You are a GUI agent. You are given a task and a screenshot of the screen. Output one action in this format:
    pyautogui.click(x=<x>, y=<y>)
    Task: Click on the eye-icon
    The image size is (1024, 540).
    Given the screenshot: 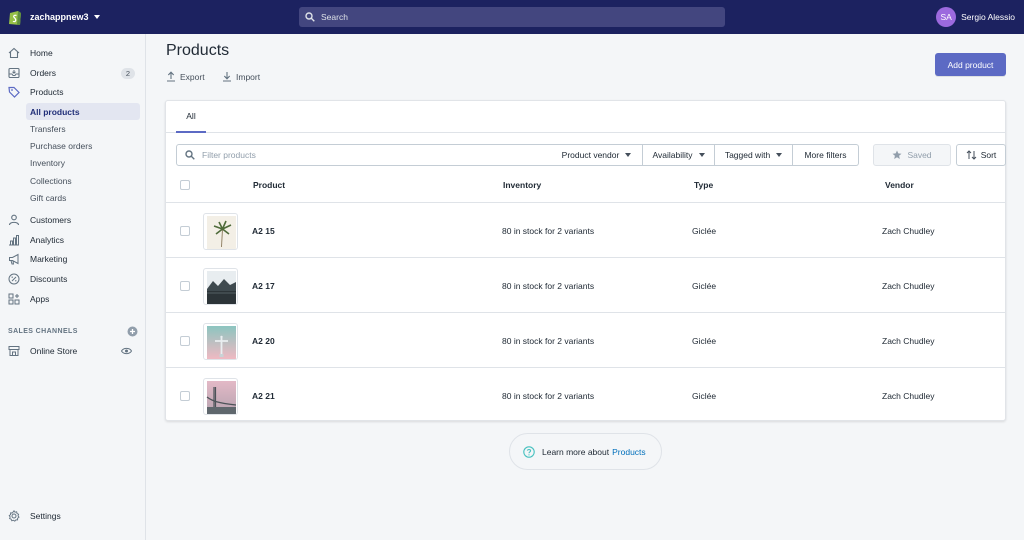 What is the action you would take?
    pyautogui.click(x=126, y=351)
    